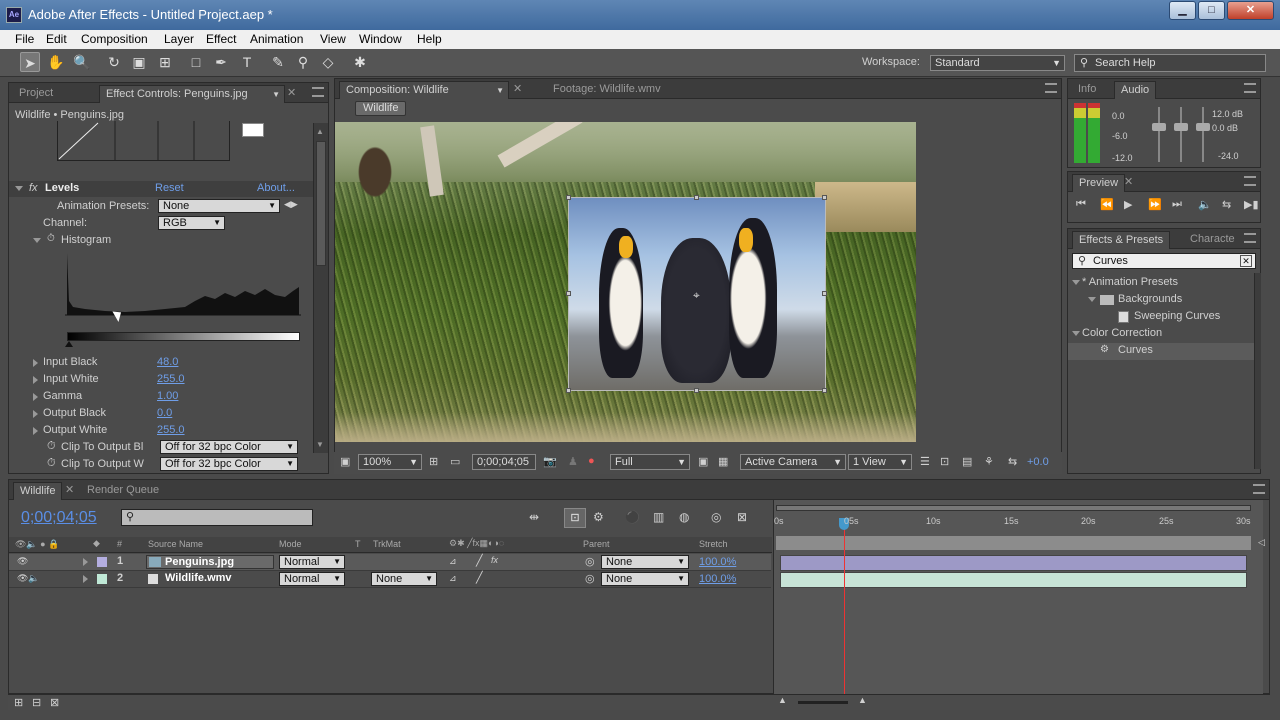 This screenshot has width=1280, height=720. What do you see at coordinates (123, 491) in the screenshot?
I see `tab-render-queue: Render Queue` at bounding box center [123, 491].